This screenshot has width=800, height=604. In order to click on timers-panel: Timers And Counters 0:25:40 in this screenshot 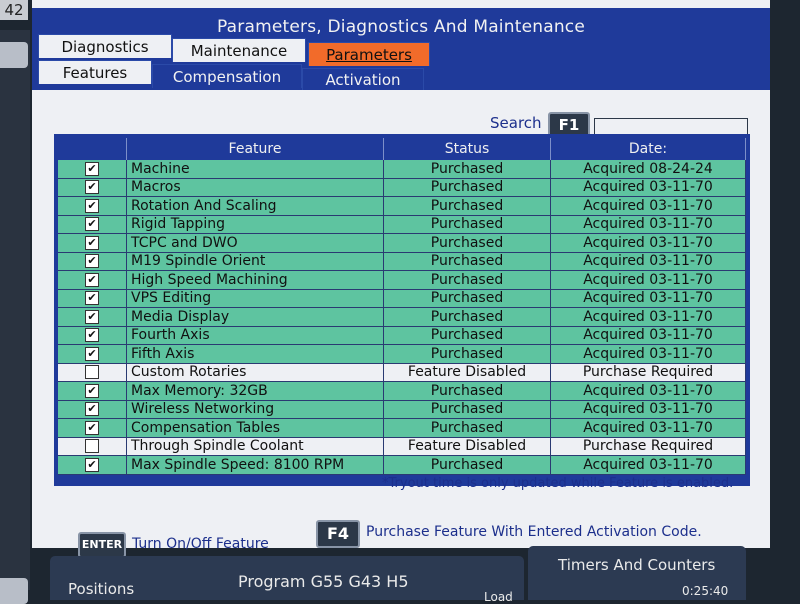, I will do `click(637, 573)`.